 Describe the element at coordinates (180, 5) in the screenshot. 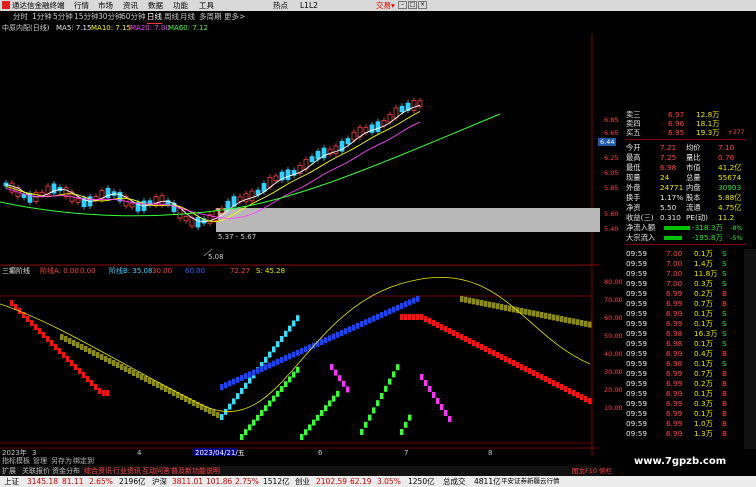

I see `menu-gongneng: 功能` at that location.